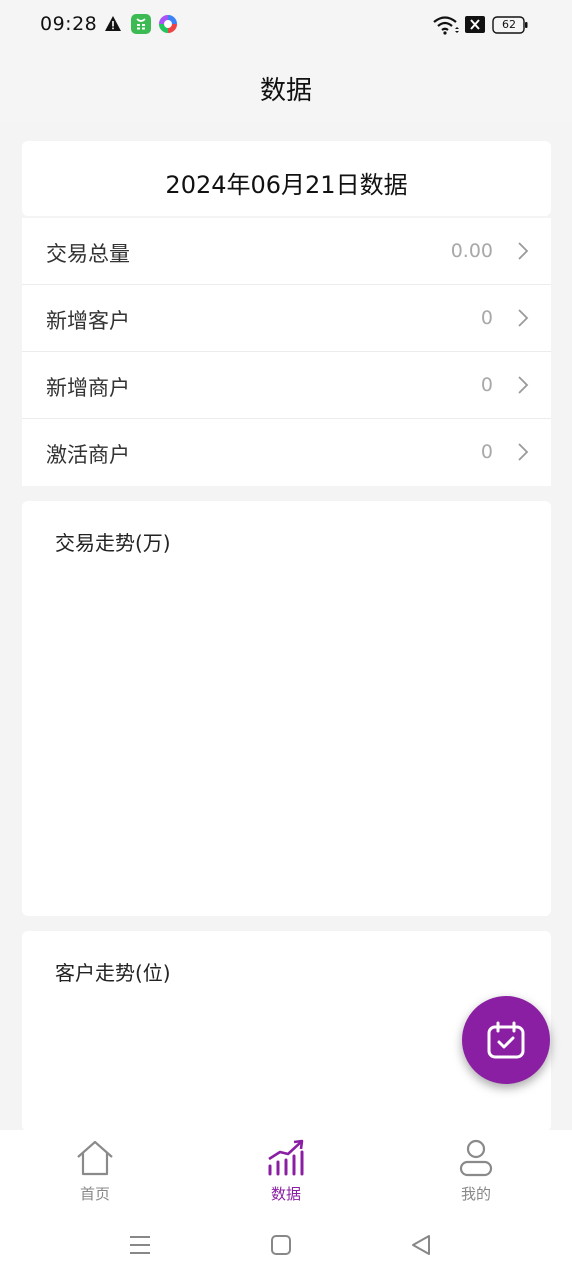 Image resolution: width=572 pixels, height=1280 pixels. Describe the element at coordinates (475, 26) in the screenshot. I see `x-box-icon` at that location.